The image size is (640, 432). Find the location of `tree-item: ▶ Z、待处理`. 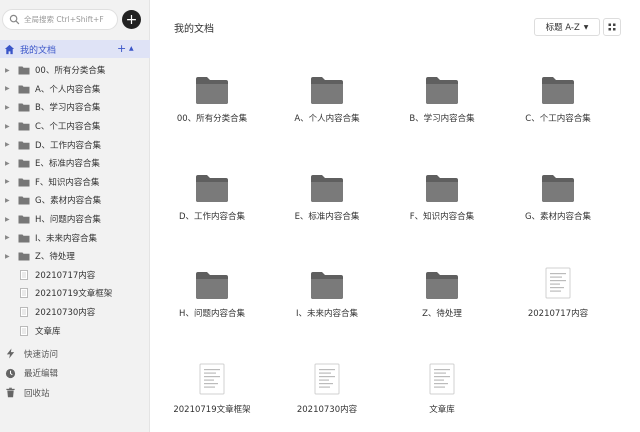

tree-item: ▶ Z、待处理 is located at coordinates (75, 256).